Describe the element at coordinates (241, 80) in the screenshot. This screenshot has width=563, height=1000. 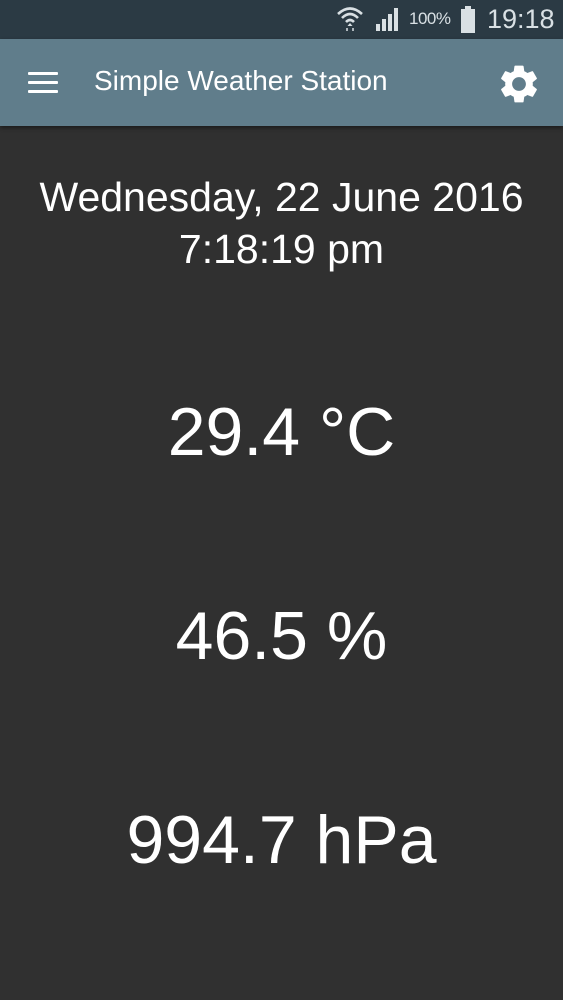
I see `app-title: Simple Weather Station` at that location.